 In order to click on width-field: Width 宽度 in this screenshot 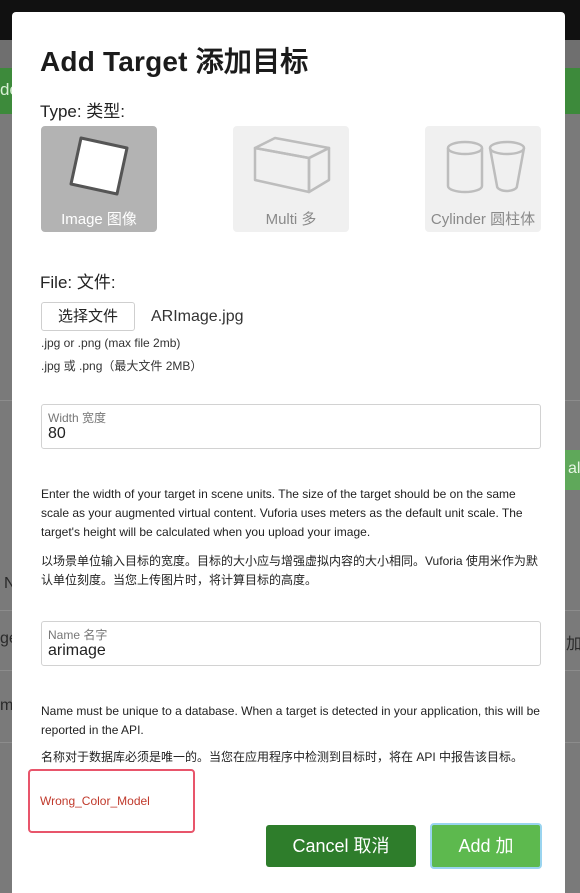, I will do `click(291, 426)`.